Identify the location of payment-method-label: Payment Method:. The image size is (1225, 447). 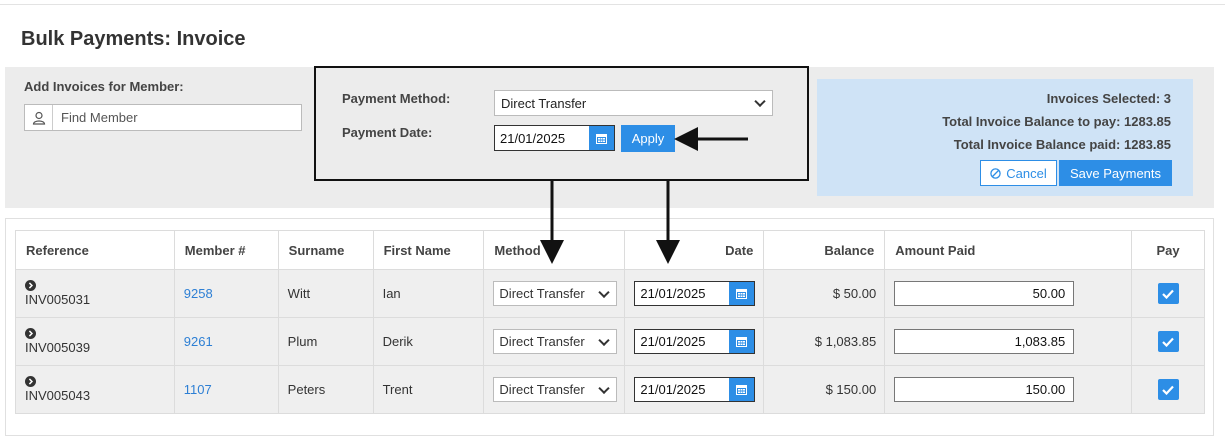
(396, 98).